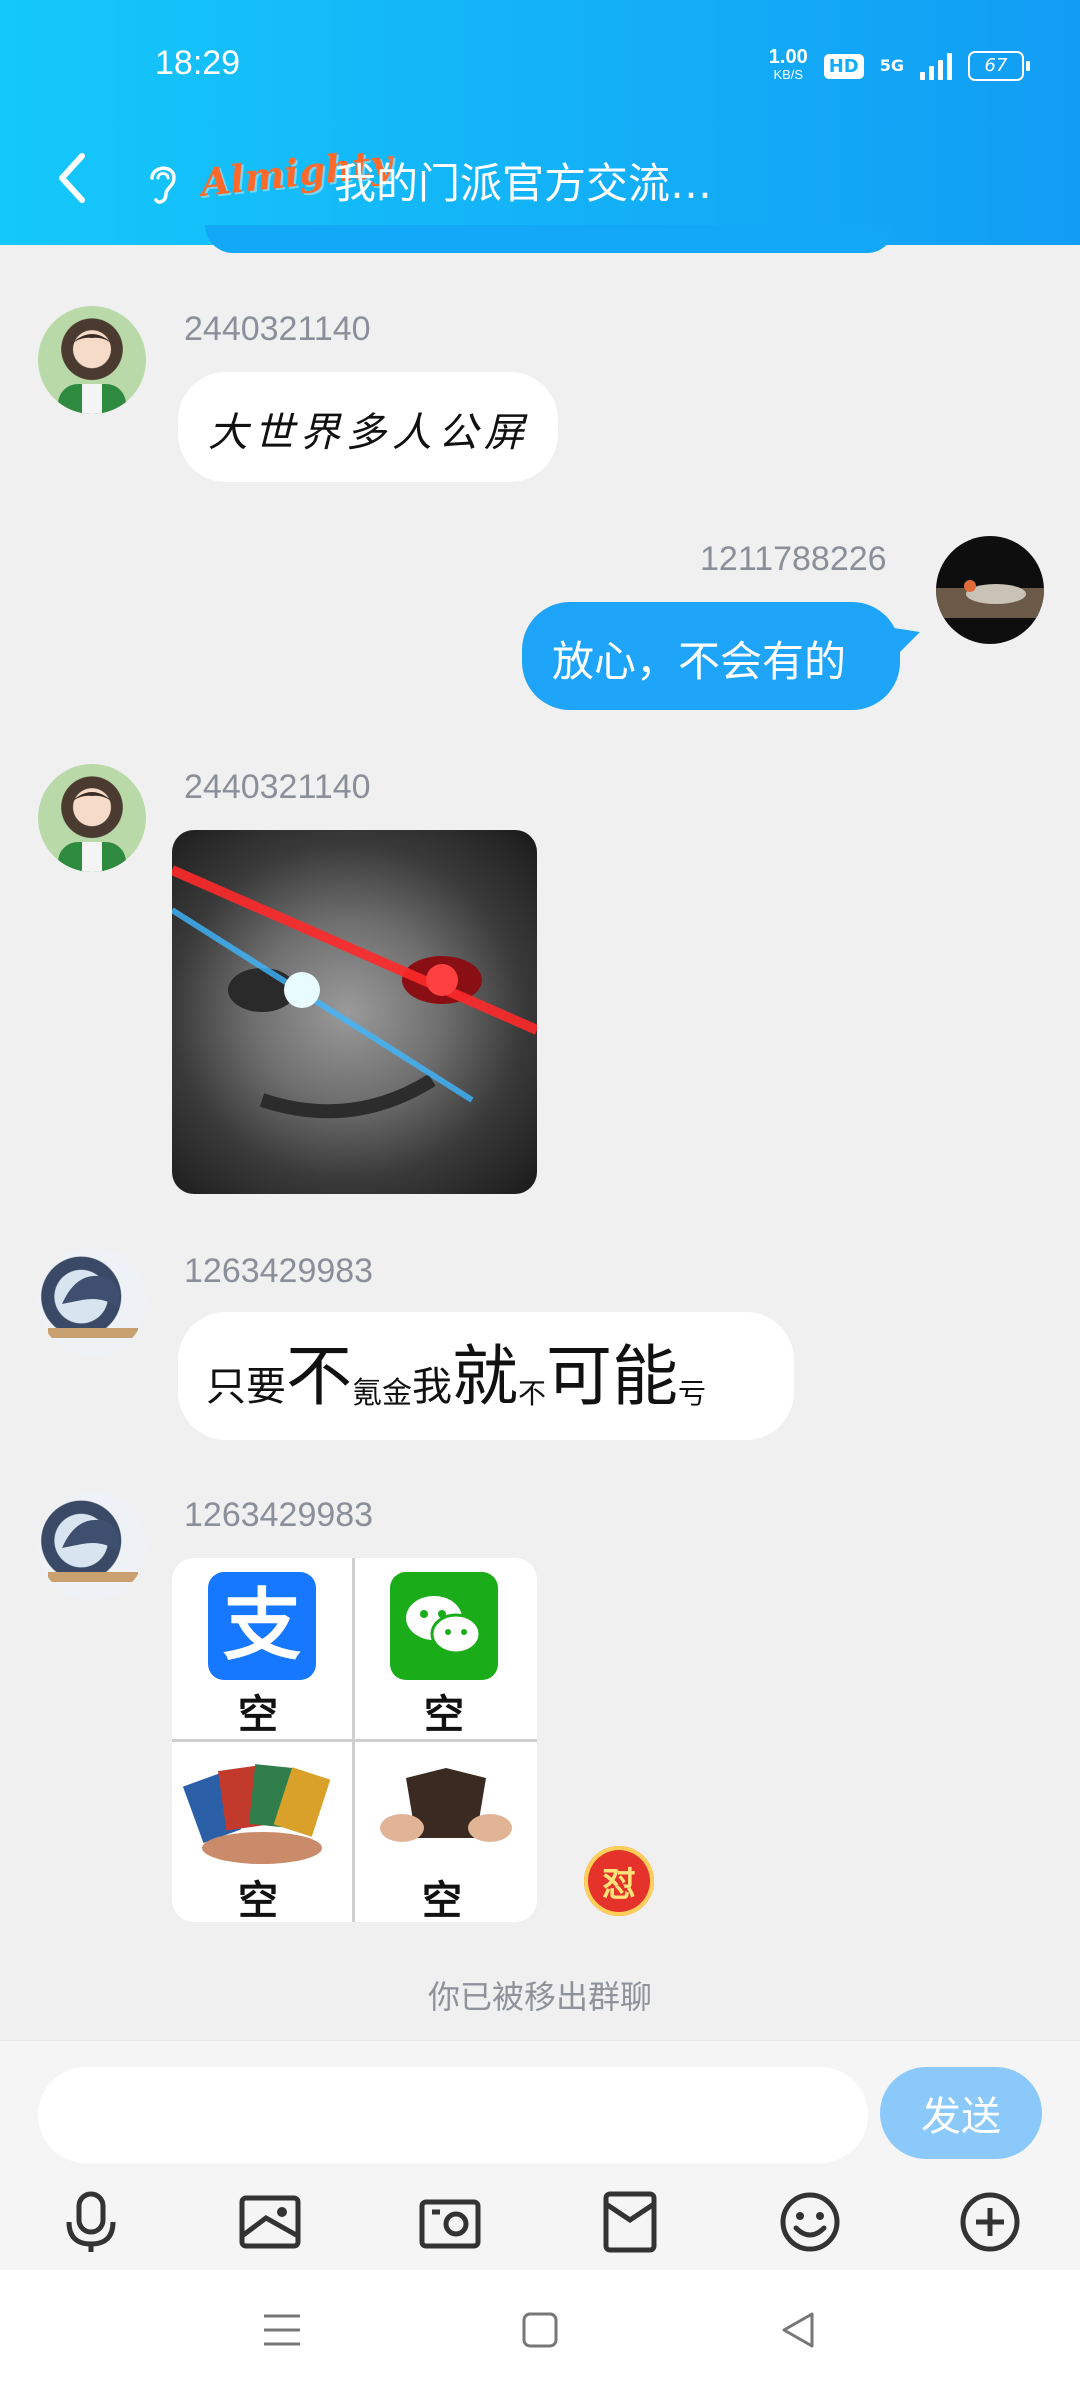  I want to click on signal-icon, so click(936, 66).